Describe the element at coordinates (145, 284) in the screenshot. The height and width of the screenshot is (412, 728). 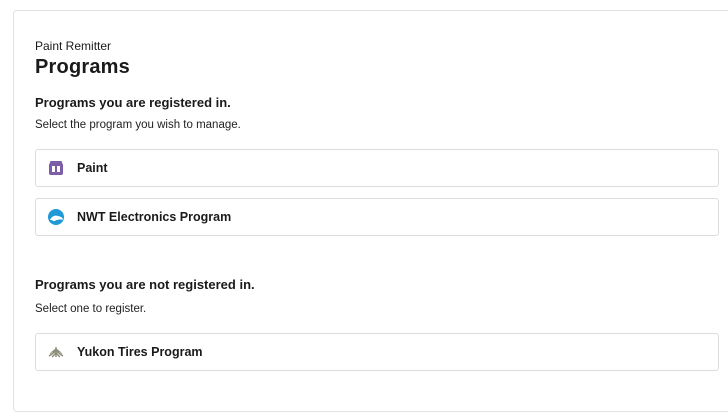
I see `unregistered-section-heading: Programs you are not registered in.` at that location.